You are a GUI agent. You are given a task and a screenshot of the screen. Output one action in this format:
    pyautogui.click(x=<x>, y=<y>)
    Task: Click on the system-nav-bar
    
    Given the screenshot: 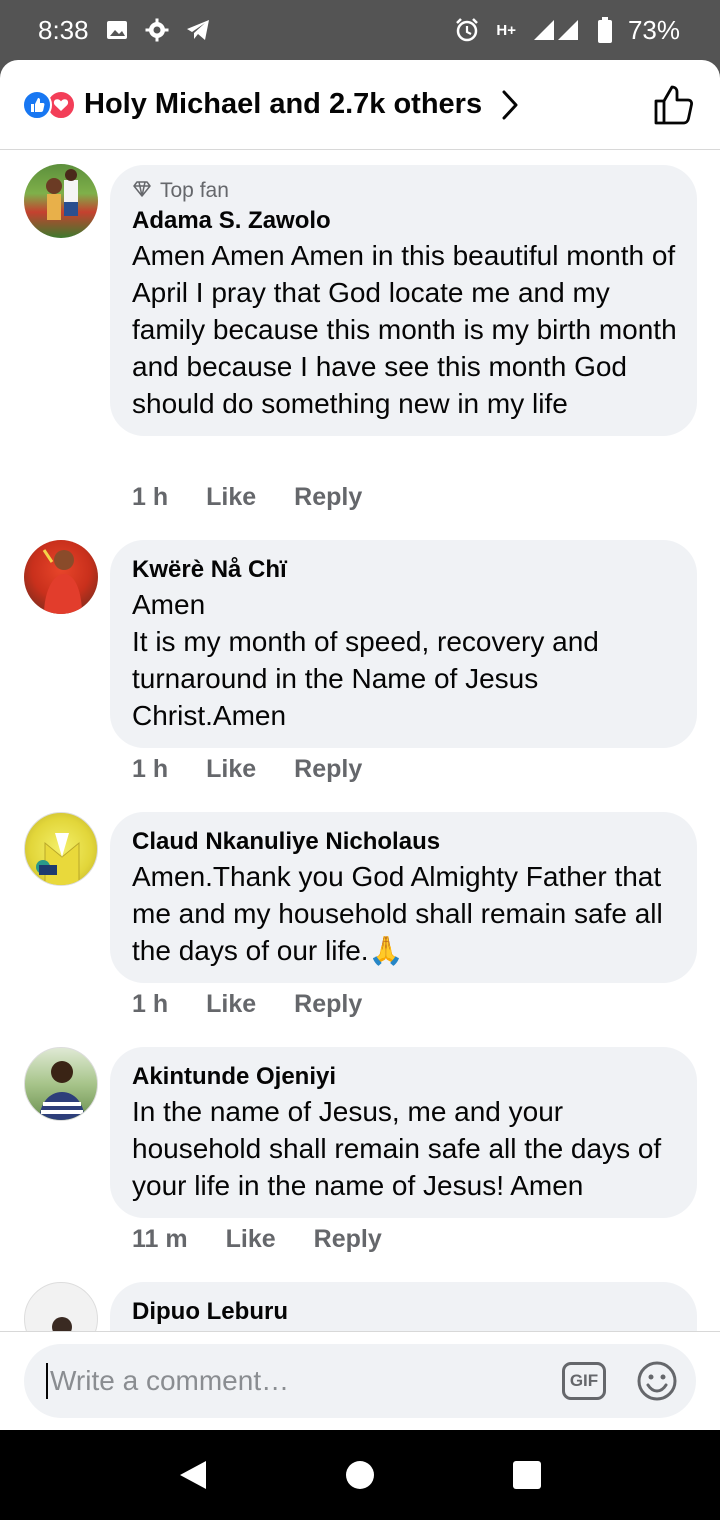 What is the action you would take?
    pyautogui.click(x=360, y=1475)
    